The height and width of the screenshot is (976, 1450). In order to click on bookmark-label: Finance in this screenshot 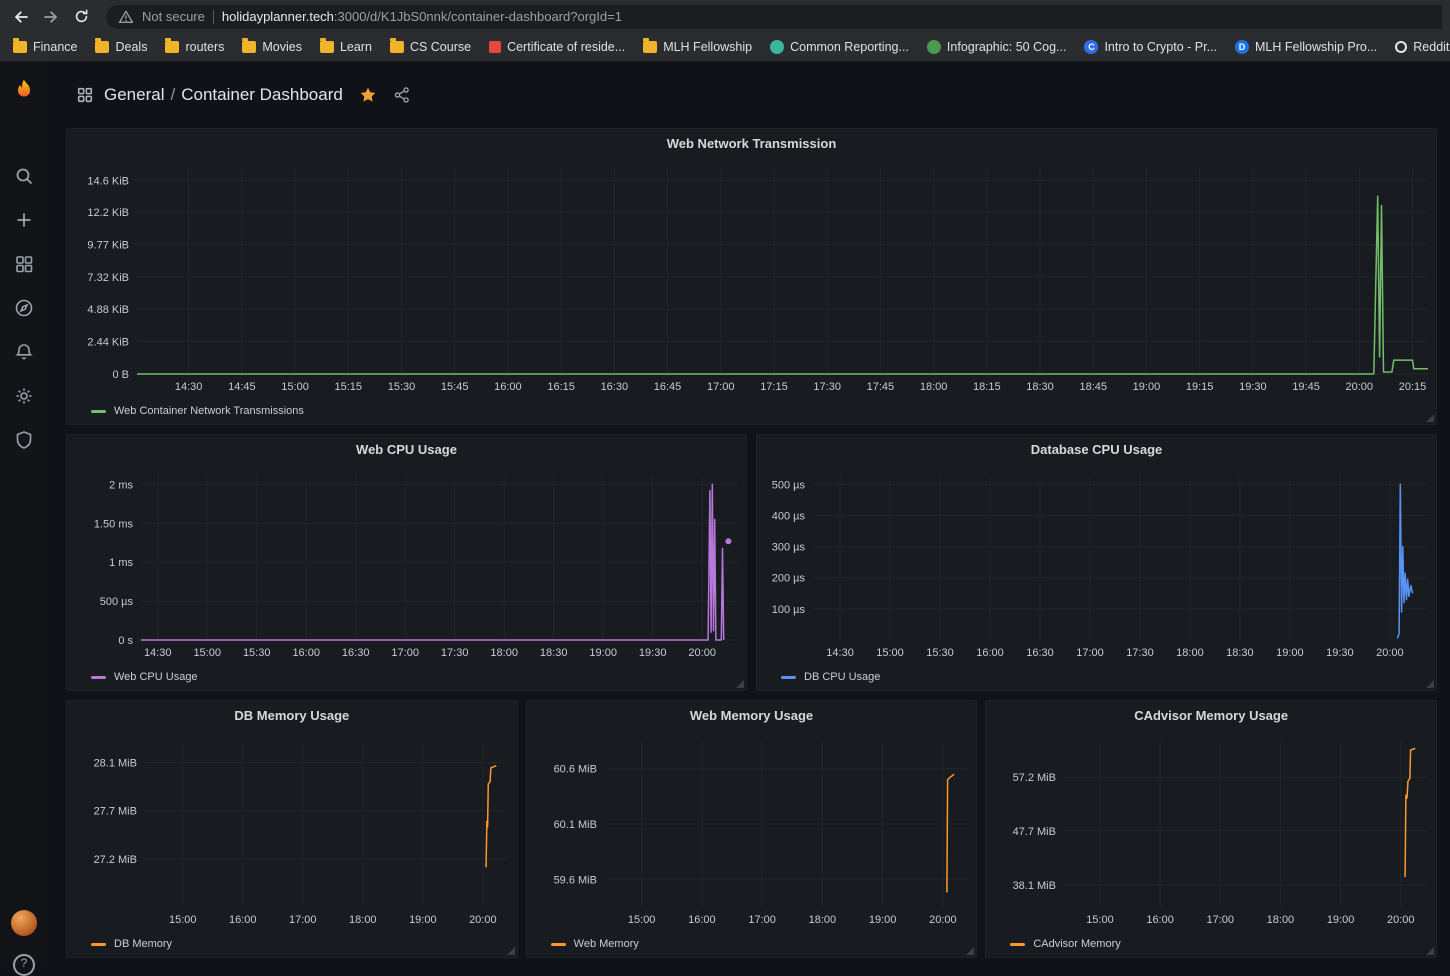, I will do `click(55, 47)`.